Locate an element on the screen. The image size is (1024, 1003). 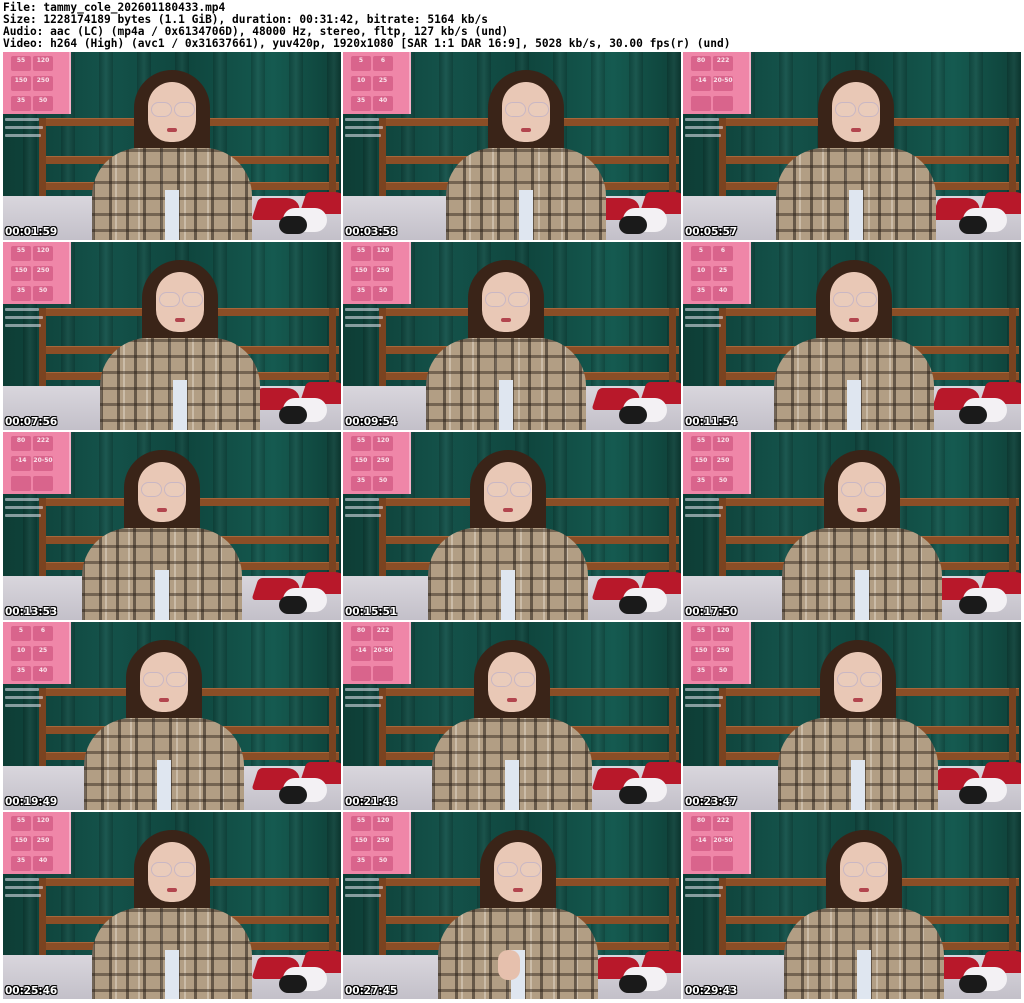
video-thumbnail: 80 222 -14 20-50 00:29:43 is located at coordinates (852, 905).